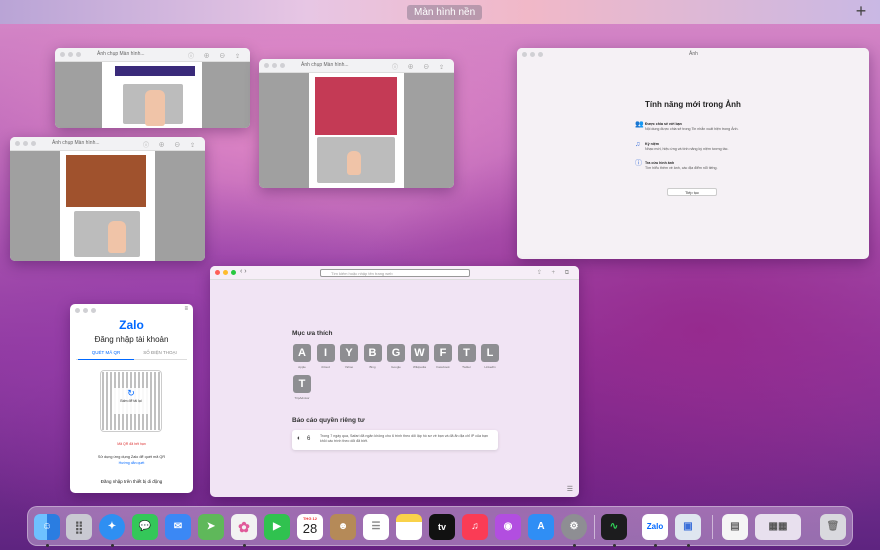  What do you see at coordinates (614, 527) in the screenshot?
I see `activity-monitor-icon: ∿` at bounding box center [614, 527].